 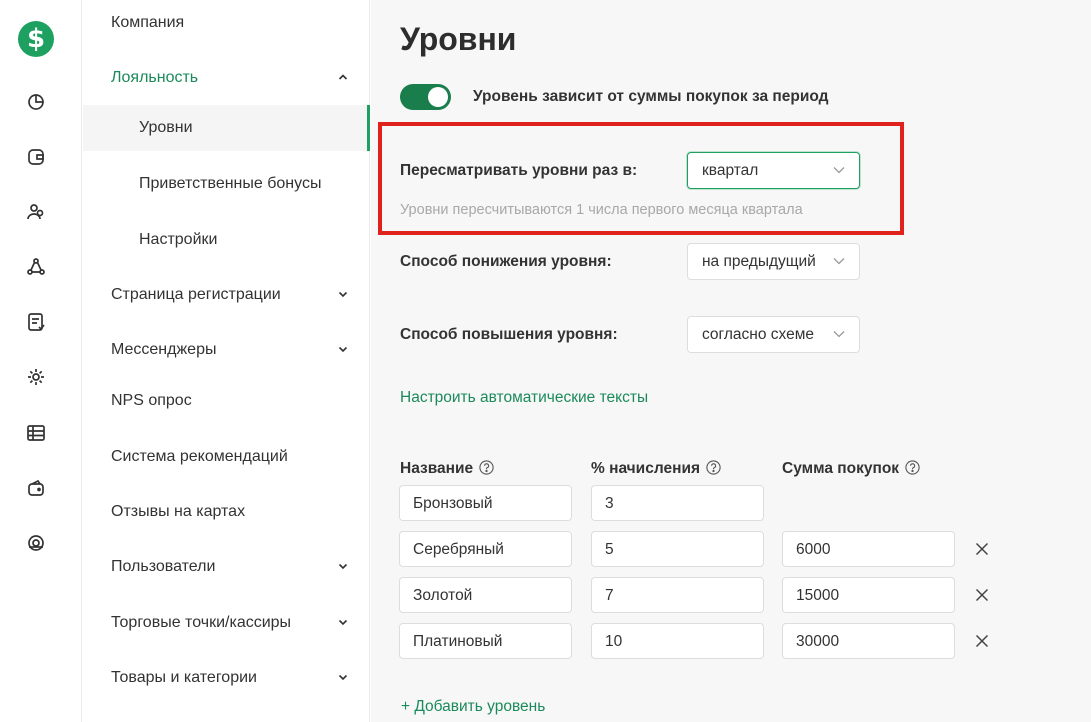 I want to click on sidebar-item-label: Торговые точки/кассиры, so click(x=201, y=622).